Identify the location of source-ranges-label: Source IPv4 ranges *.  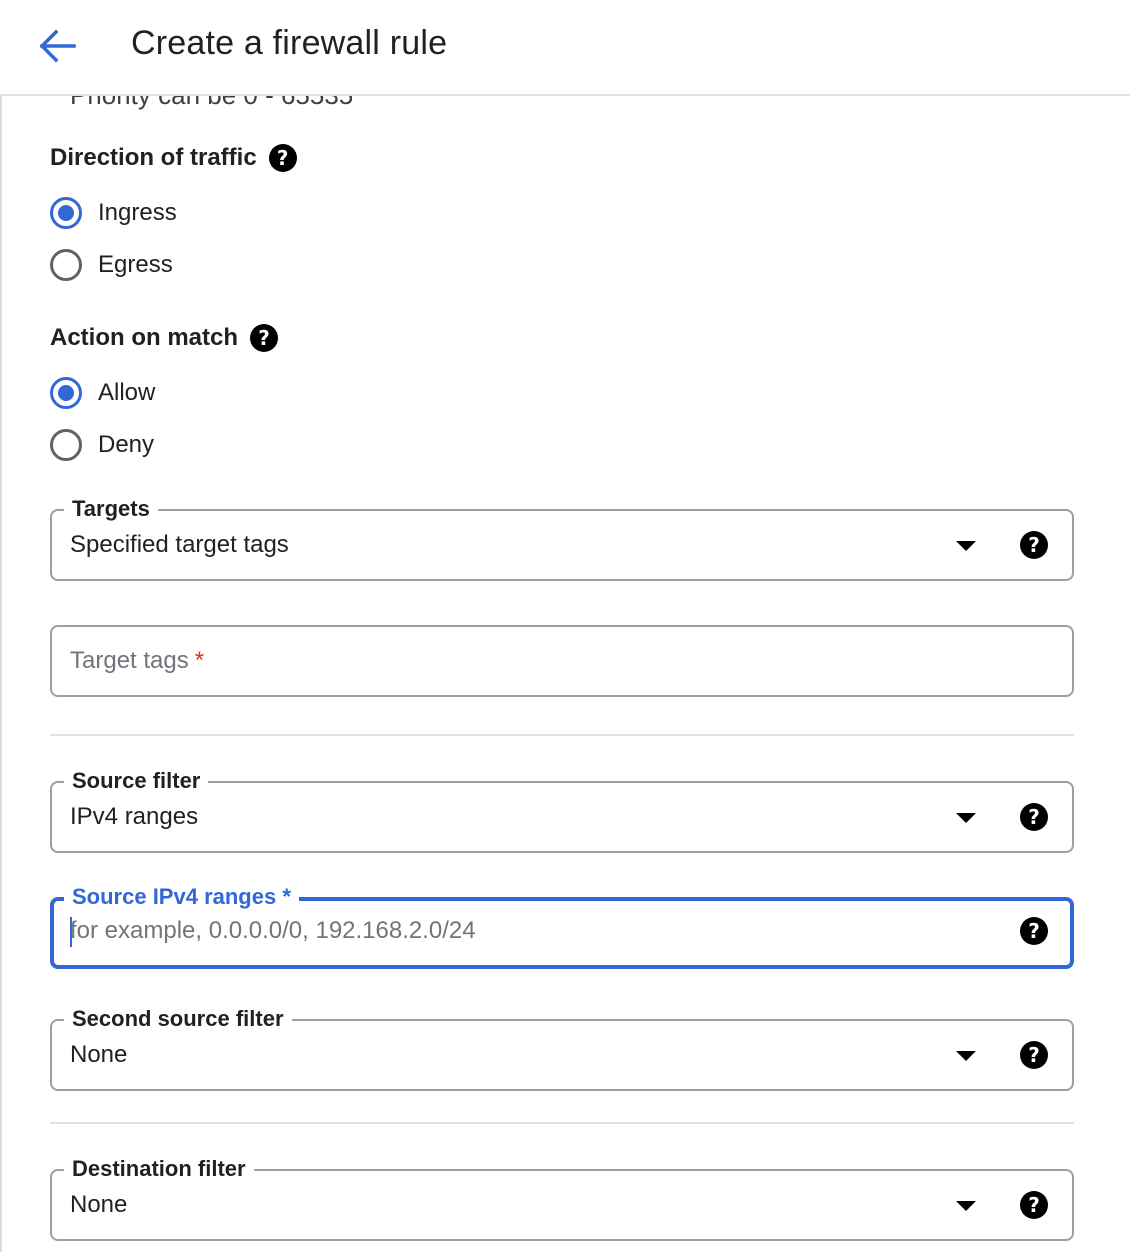
(181, 897).